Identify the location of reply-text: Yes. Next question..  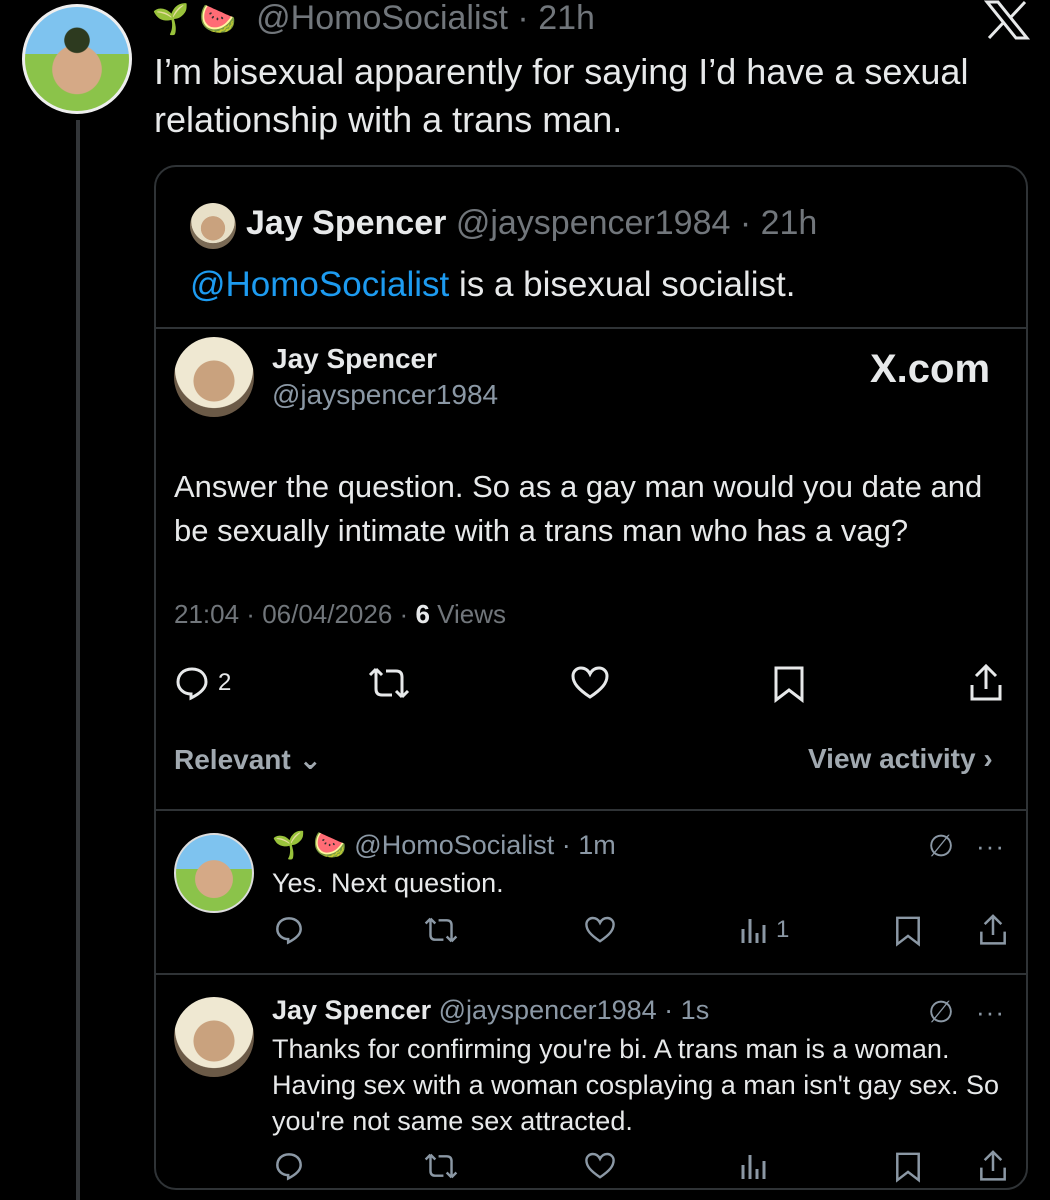
(388, 883).